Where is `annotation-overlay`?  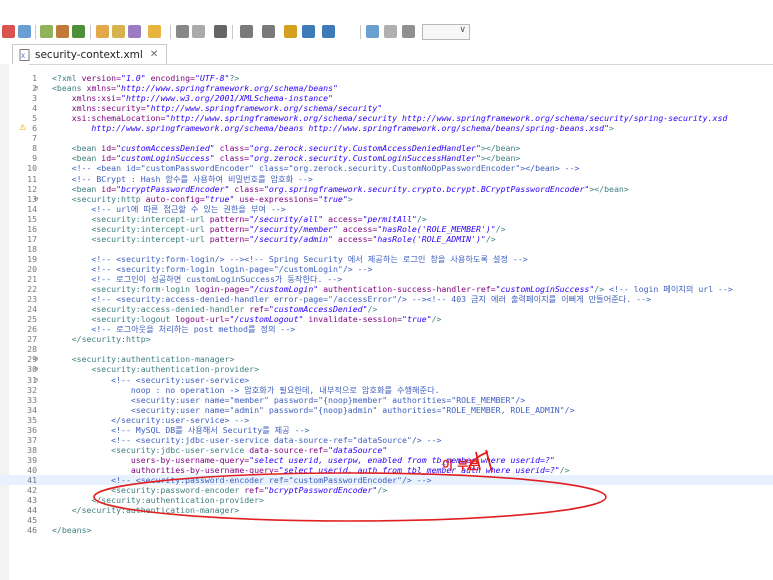
annotation-overlay is located at coordinates (350, 485).